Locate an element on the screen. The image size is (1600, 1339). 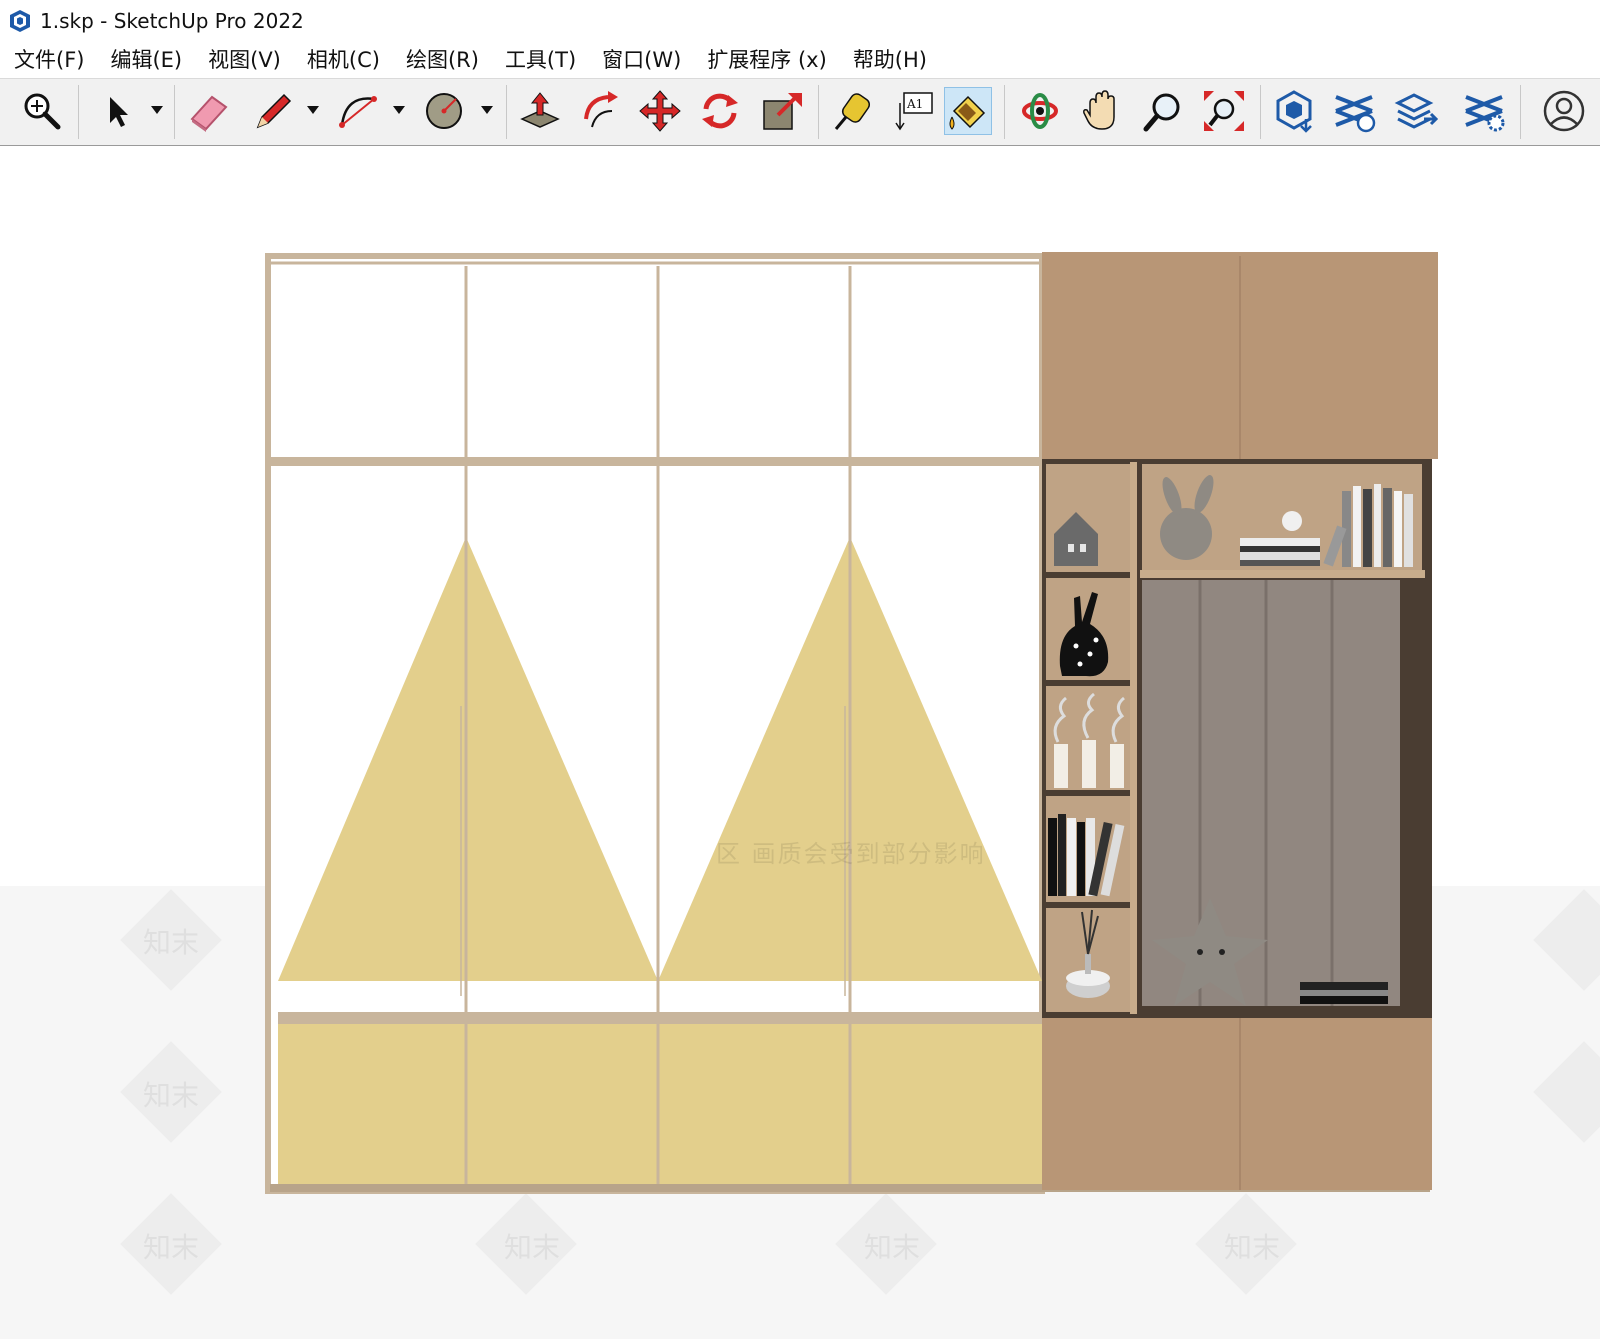
window-title: 1.skp - SketchUp Pro 2022 is located at coordinates (172, 21).